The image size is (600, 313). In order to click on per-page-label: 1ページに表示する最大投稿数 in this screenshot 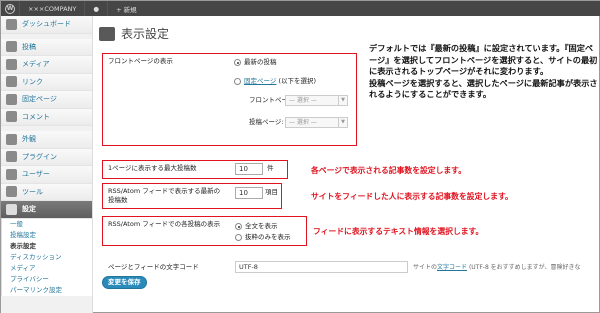, I will do `click(152, 168)`.